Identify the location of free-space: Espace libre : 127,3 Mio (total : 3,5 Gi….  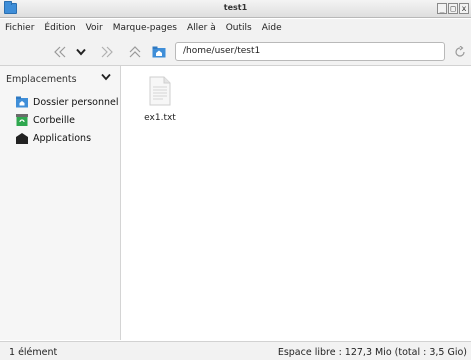
(372, 352).